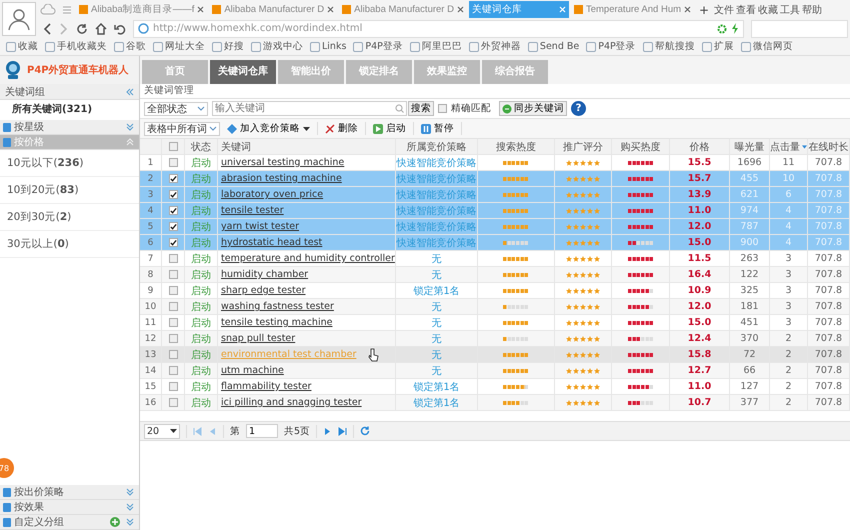 Image resolution: width=850 pixels, height=530 pixels. I want to click on table-row: 14 启动 utm machine 无 12.7 66 2 707.8, so click(495, 371).